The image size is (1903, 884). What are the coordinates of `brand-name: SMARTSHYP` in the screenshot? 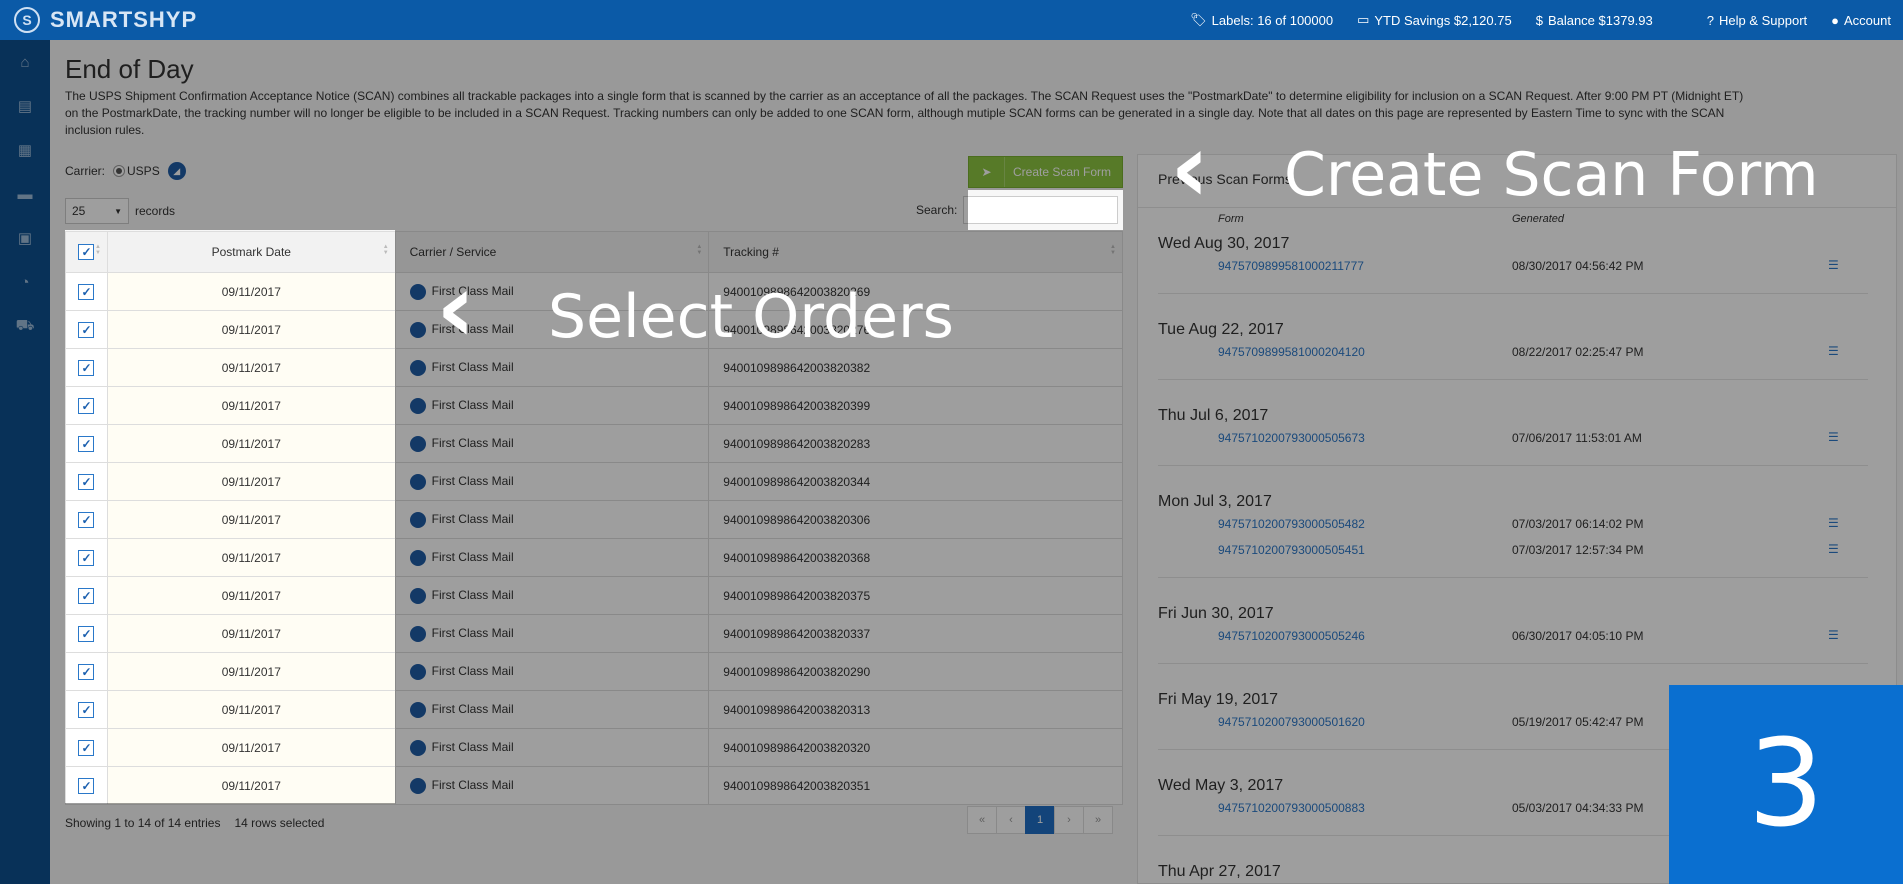 It's located at (124, 19).